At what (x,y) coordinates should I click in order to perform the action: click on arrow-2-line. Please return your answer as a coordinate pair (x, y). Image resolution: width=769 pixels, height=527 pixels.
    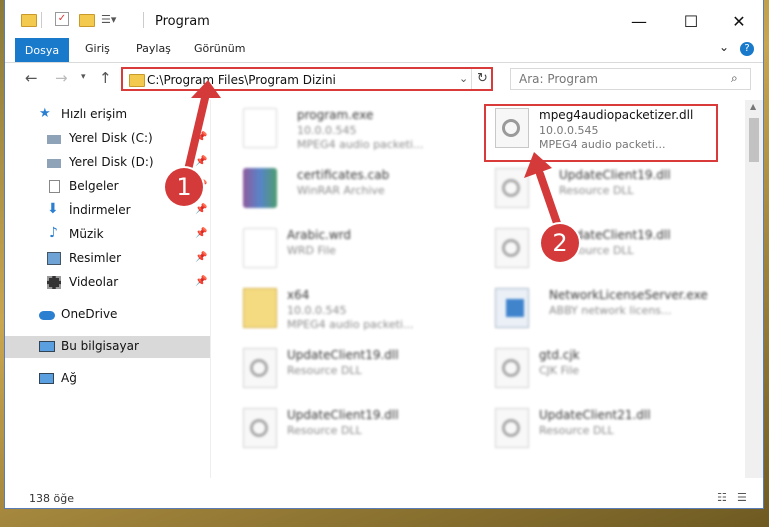
    Looking at the image, I should click on (549, 200).